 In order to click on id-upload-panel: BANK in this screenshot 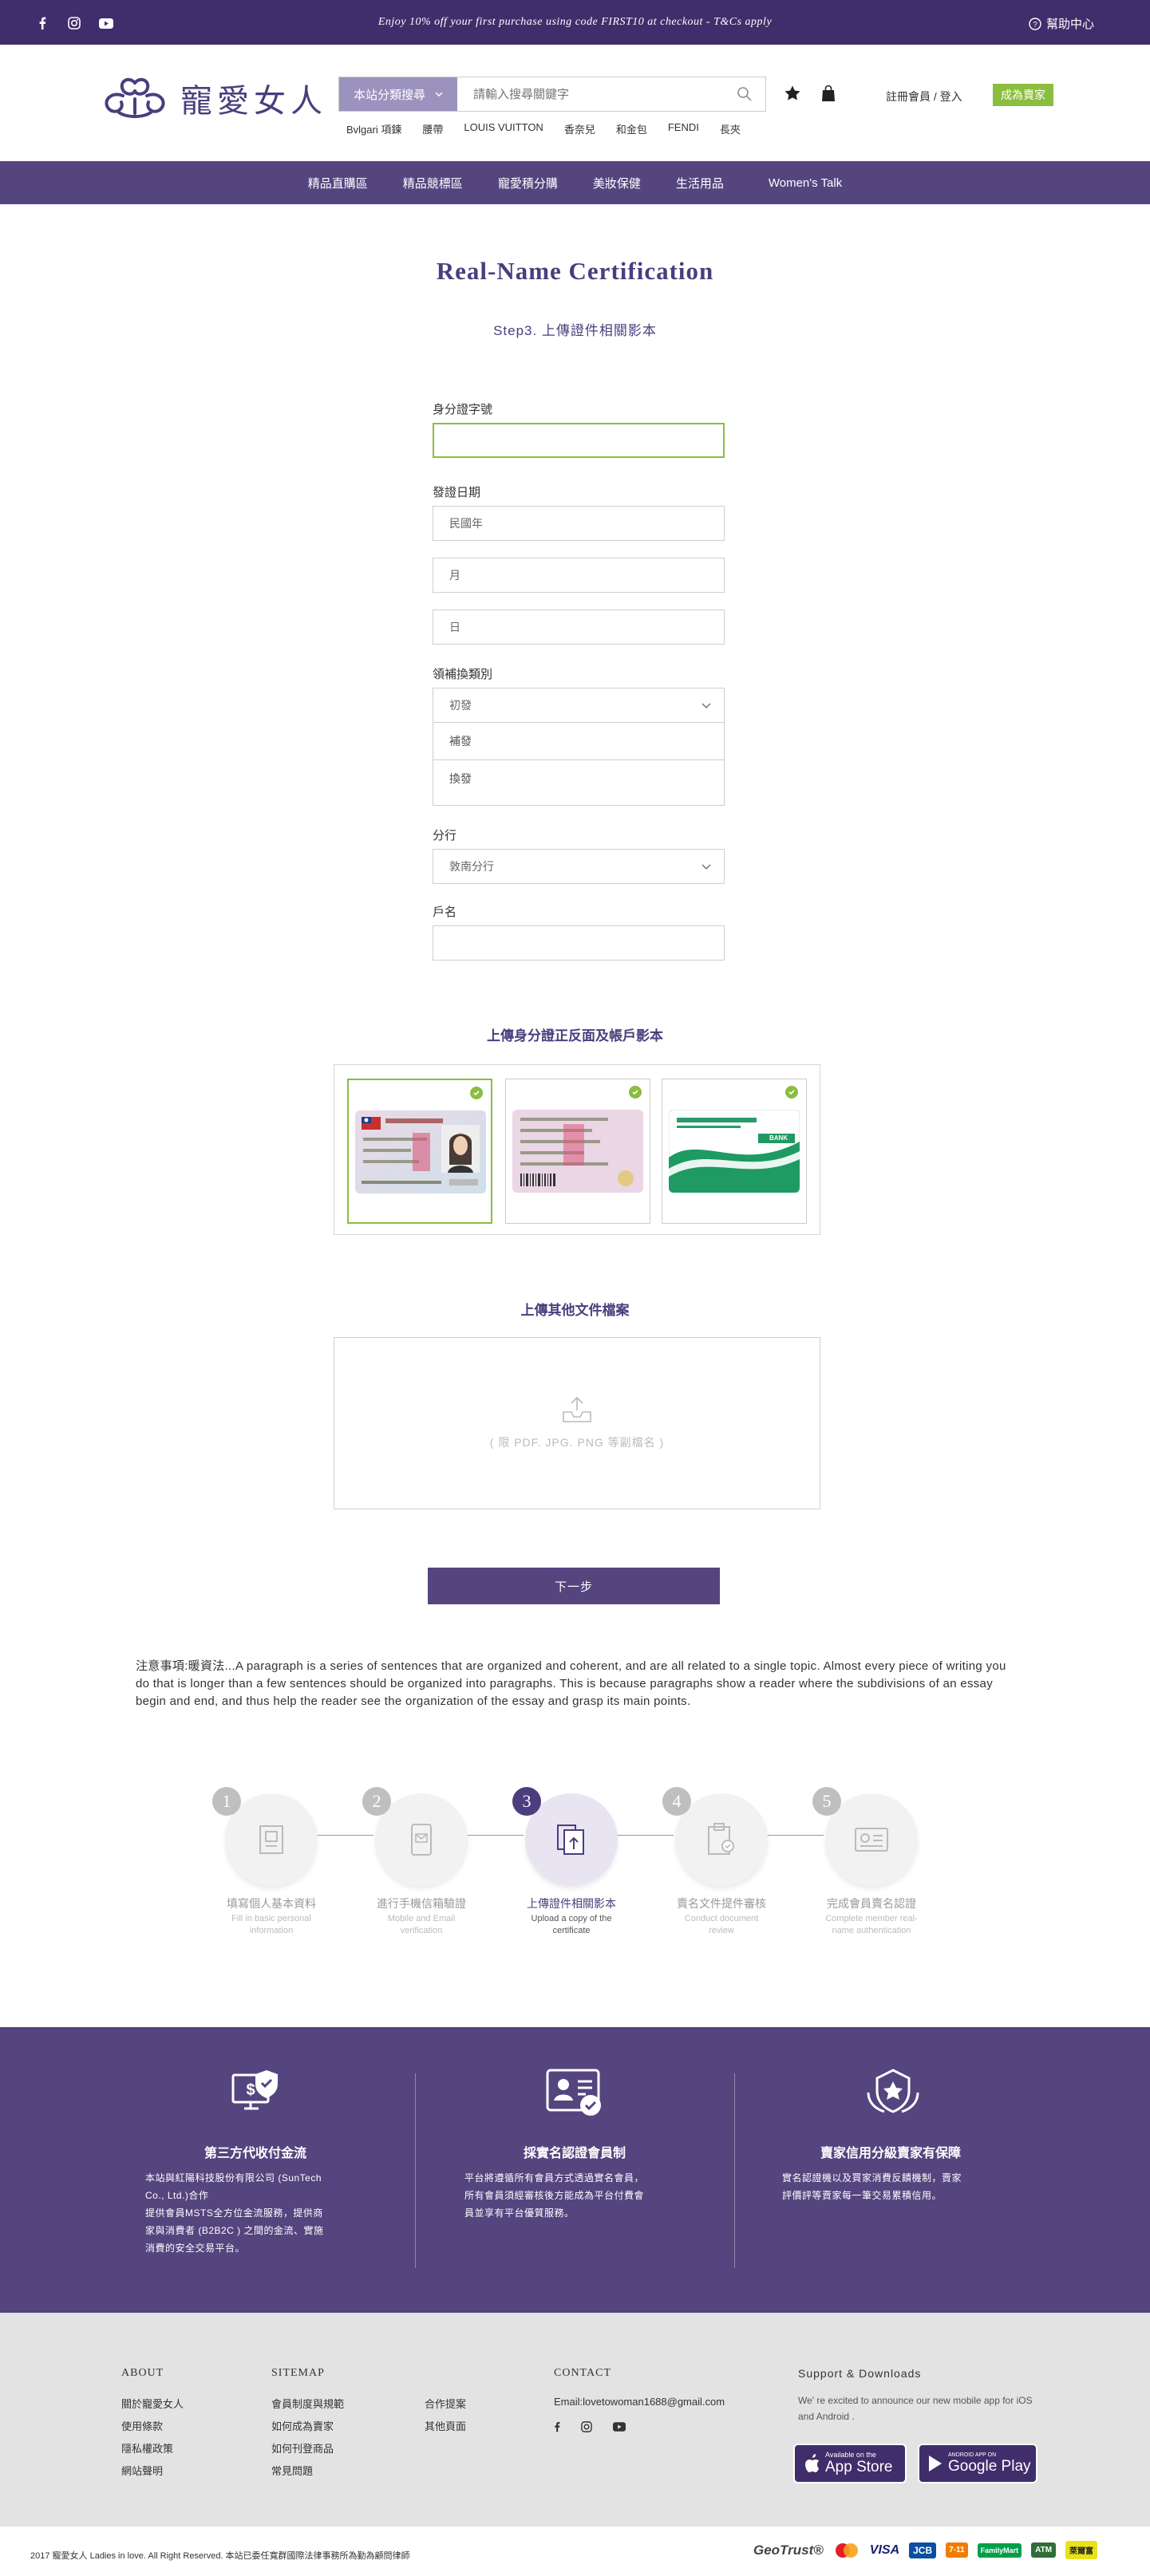, I will do `click(577, 1150)`.